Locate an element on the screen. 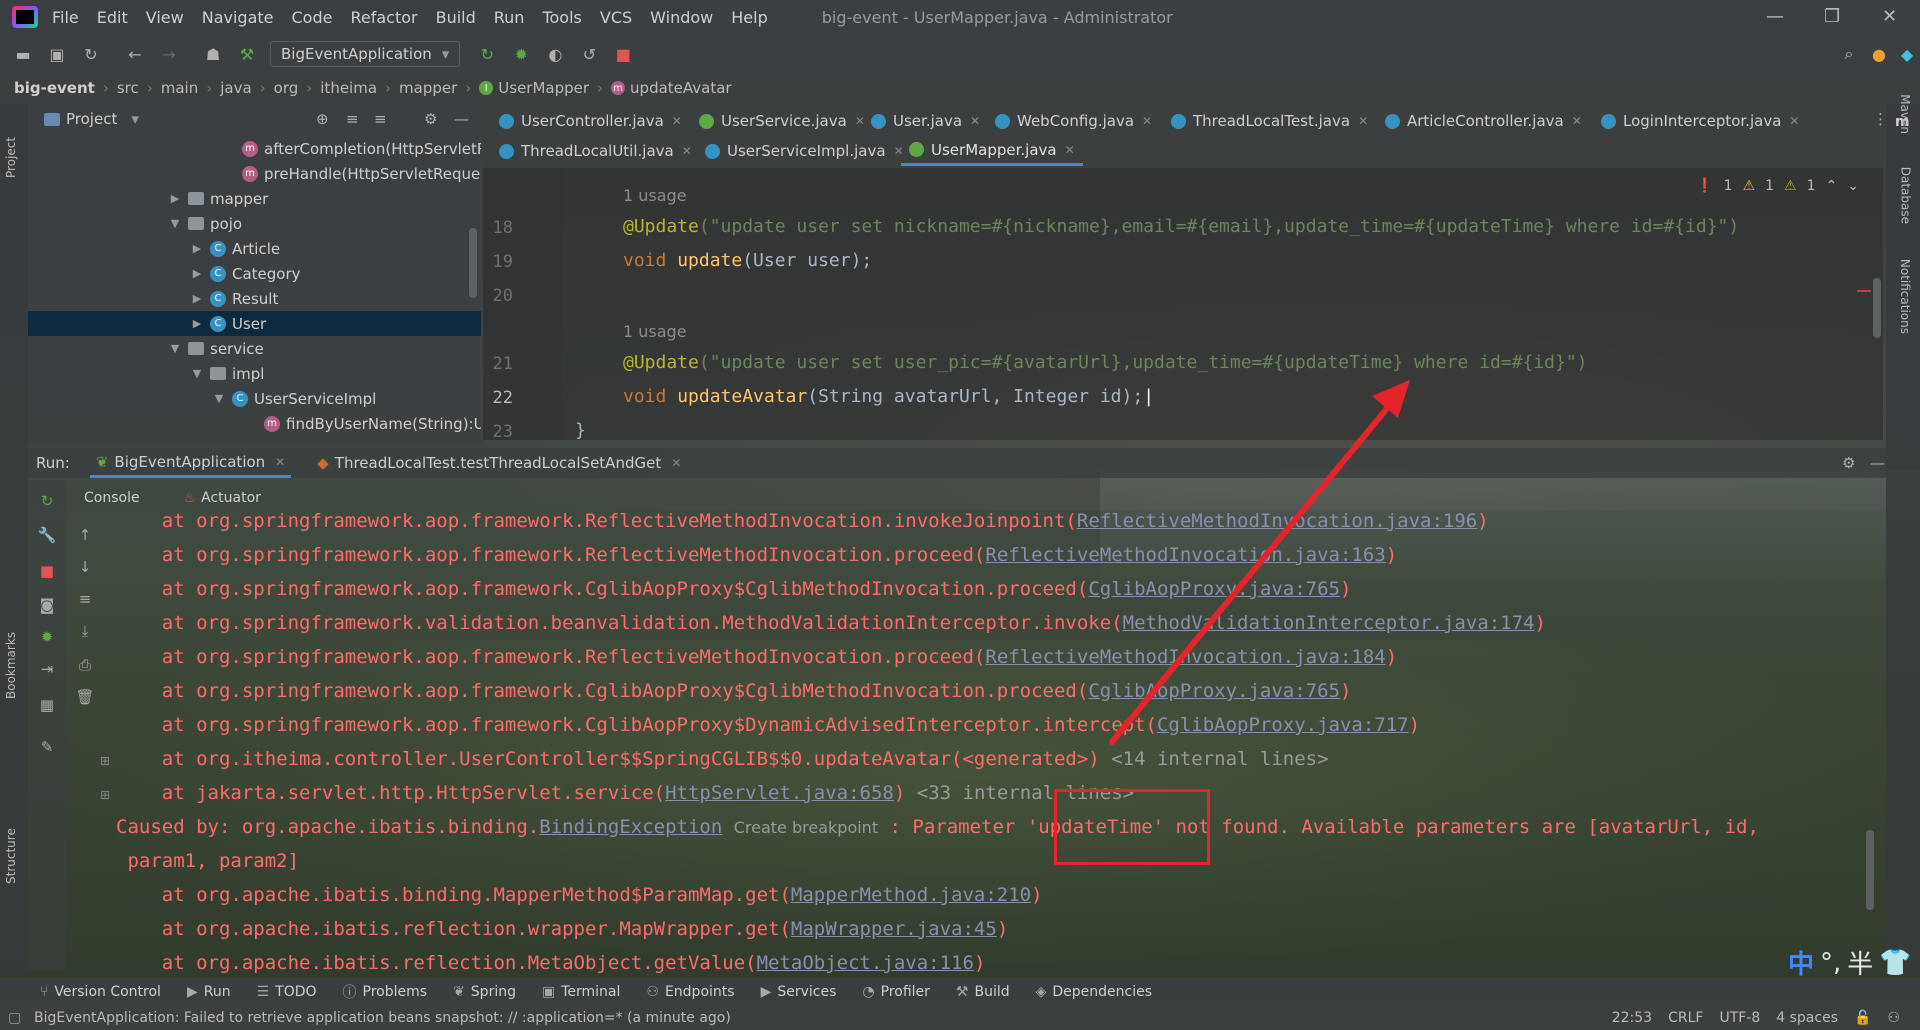 The width and height of the screenshot is (1920, 1030). plugin-icon: ◆ is located at coordinates (1907, 54).